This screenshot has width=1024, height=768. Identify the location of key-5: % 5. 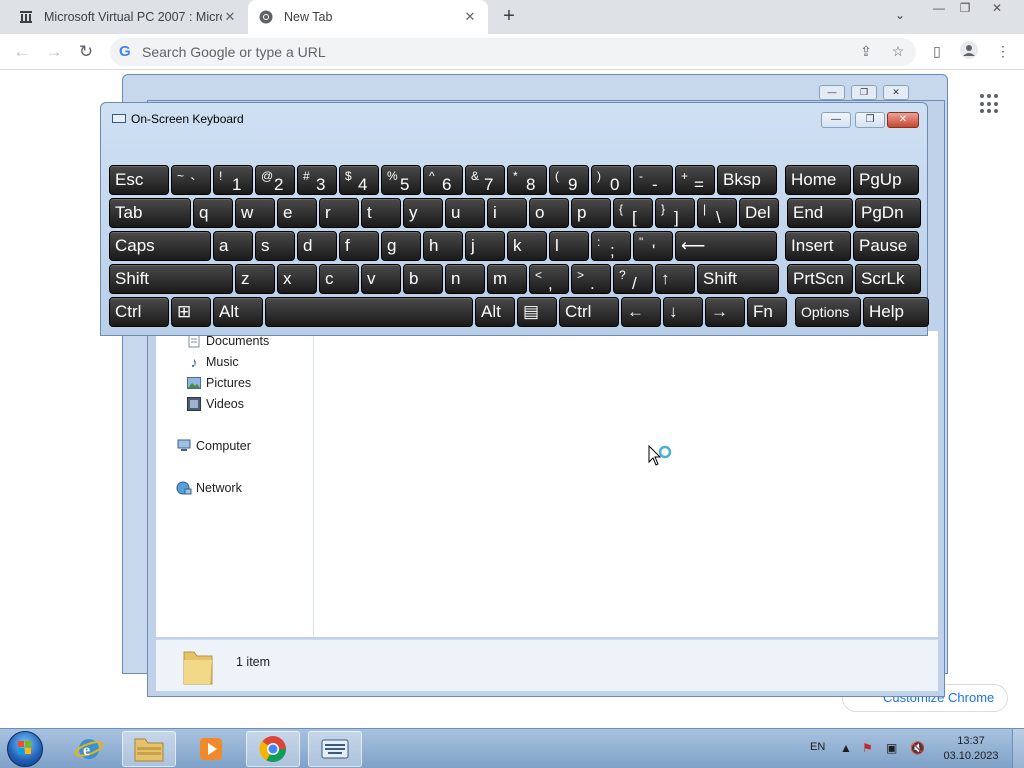
(401, 180).